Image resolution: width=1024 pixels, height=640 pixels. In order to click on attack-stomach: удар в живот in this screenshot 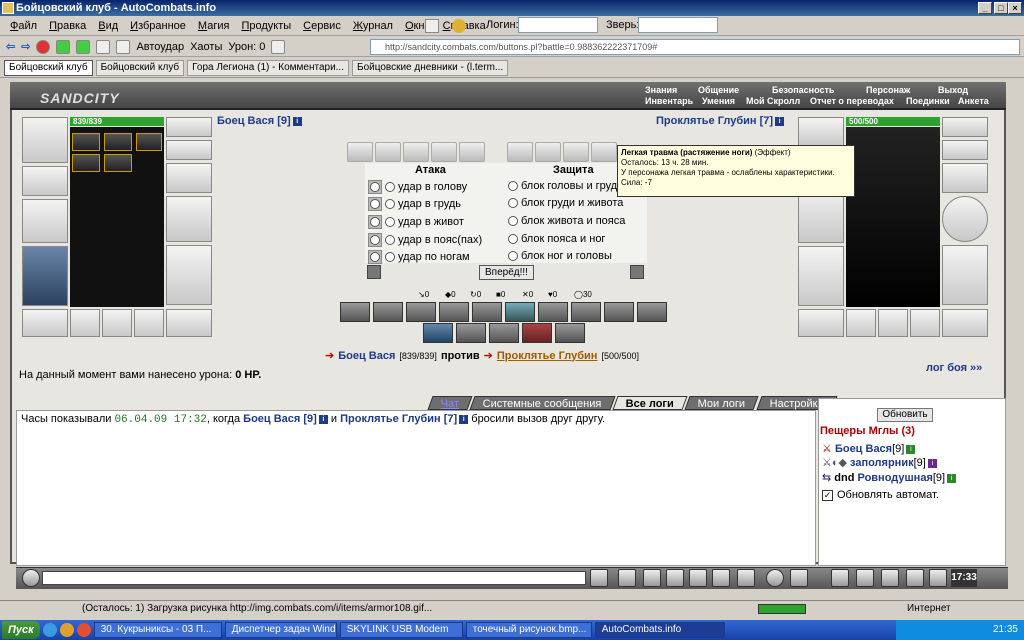, I will do `click(416, 222)`.